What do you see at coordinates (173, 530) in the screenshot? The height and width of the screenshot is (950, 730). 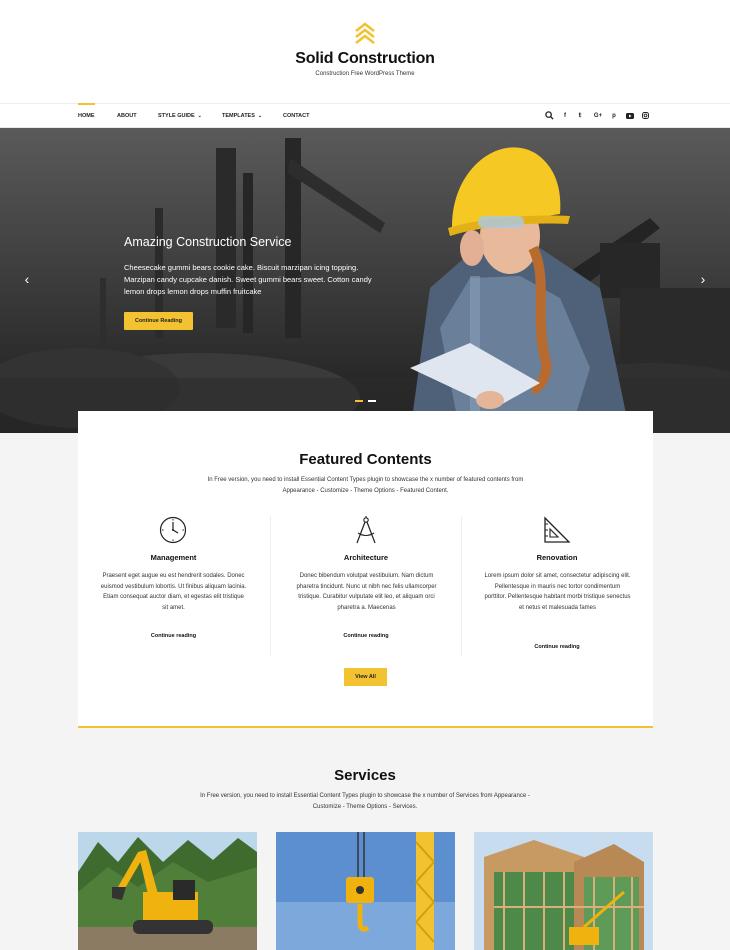 I see `clock-icon` at bounding box center [173, 530].